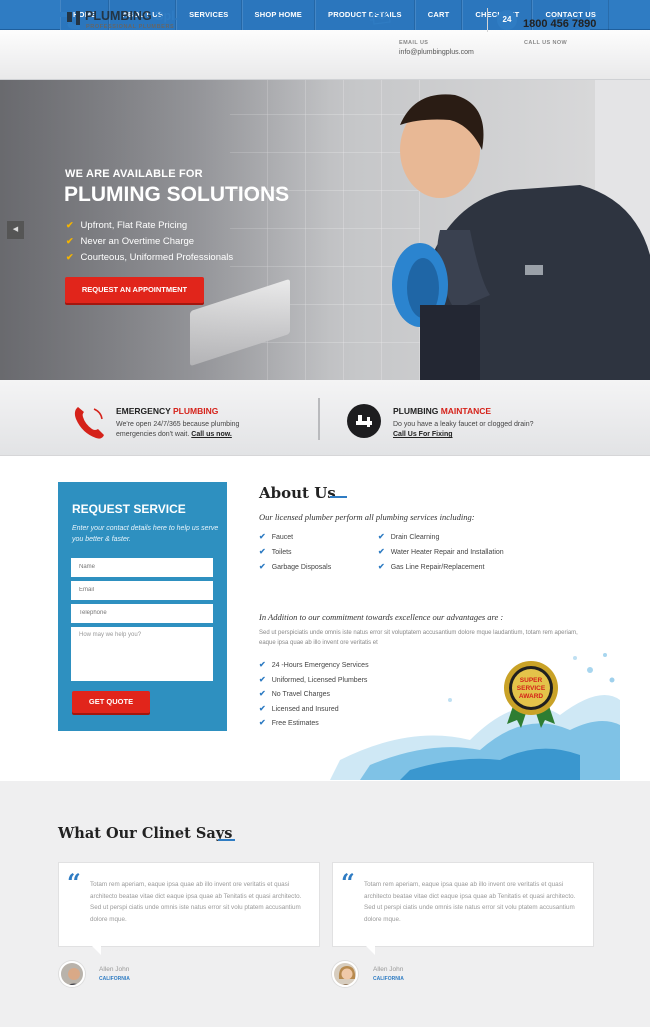  I want to click on service-item-text: Drain Clearning, so click(415, 537).